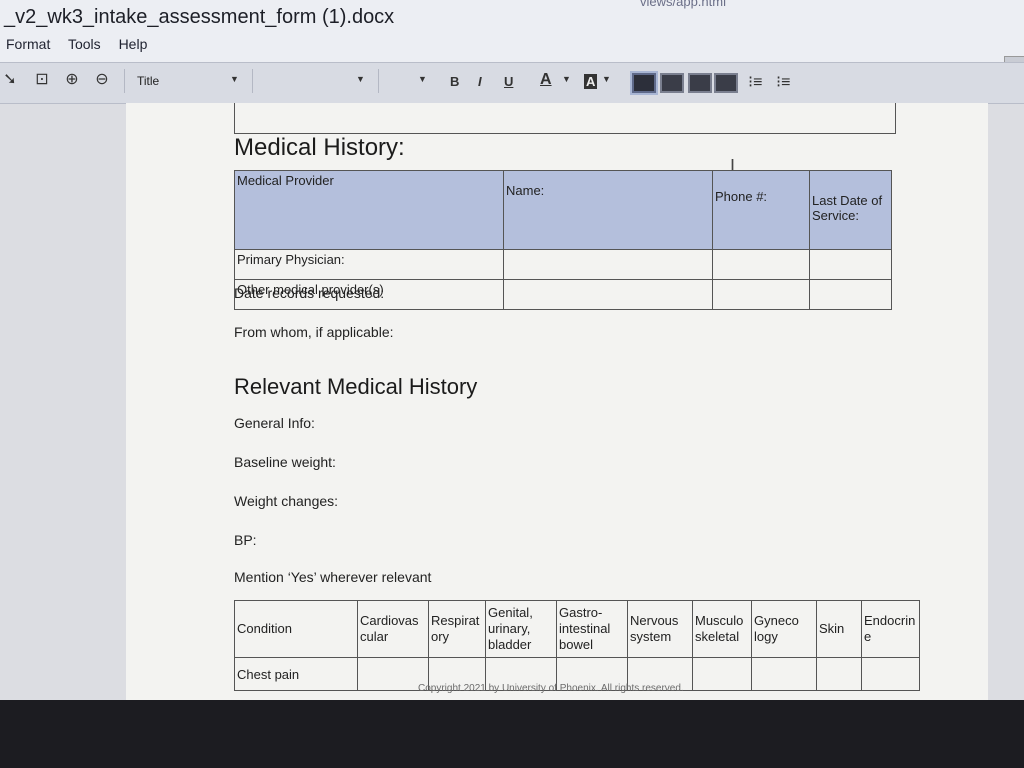 The height and width of the screenshot is (768, 1024). Describe the element at coordinates (722, 629) in the screenshot. I see `table-header: Musculo skeletal` at that location.